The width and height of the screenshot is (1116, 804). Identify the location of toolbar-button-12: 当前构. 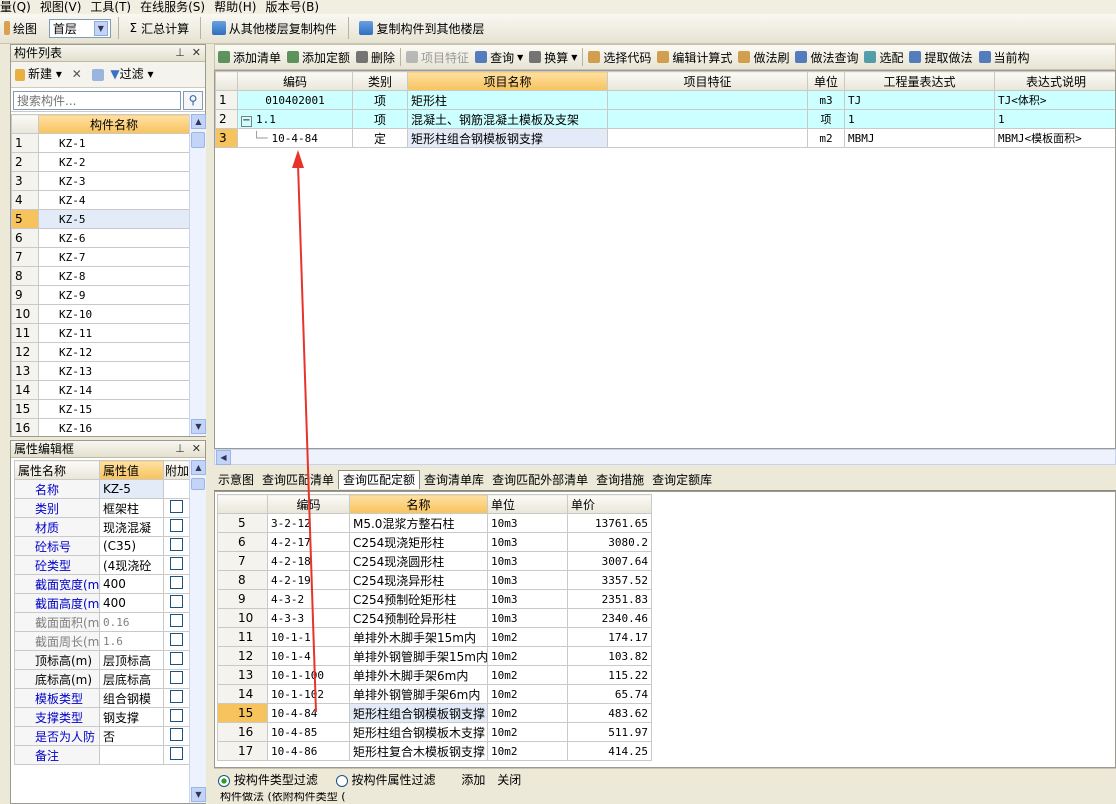
(1004, 57).